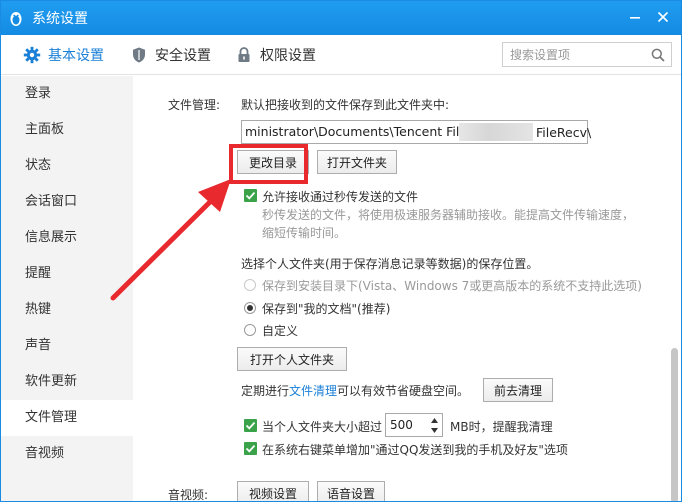 This screenshot has height=502, width=682. What do you see at coordinates (244, 55) in the screenshot?
I see `lock-icon` at bounding box center [244, 55].